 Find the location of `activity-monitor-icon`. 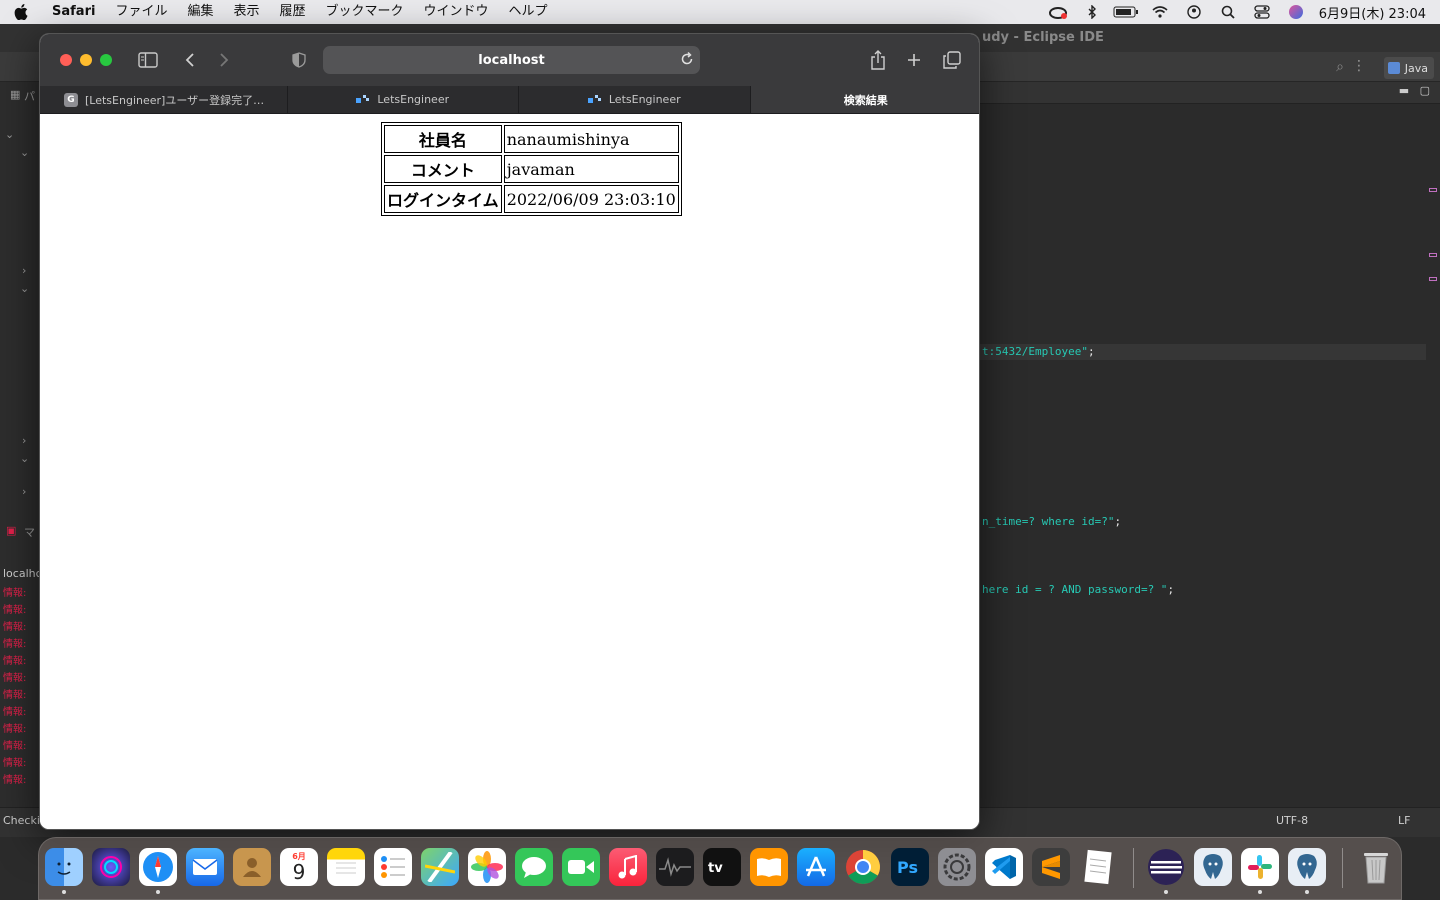

activity-monitor-icon is located at coordinates (675, 867).